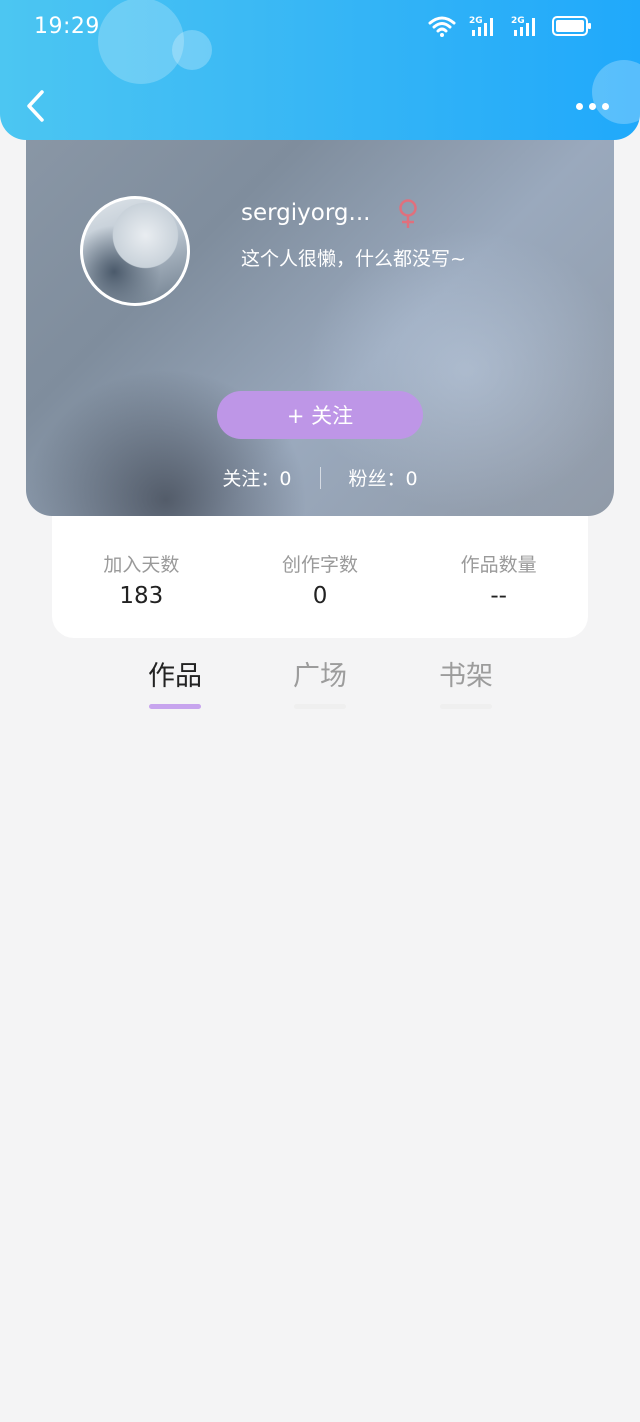 Image resolution: width=640 pixels, height=1422 pixels. What do you see at coordinates (571, 26) in the screenshot?
I see `battery-icon` at bounding box center [571, 26].